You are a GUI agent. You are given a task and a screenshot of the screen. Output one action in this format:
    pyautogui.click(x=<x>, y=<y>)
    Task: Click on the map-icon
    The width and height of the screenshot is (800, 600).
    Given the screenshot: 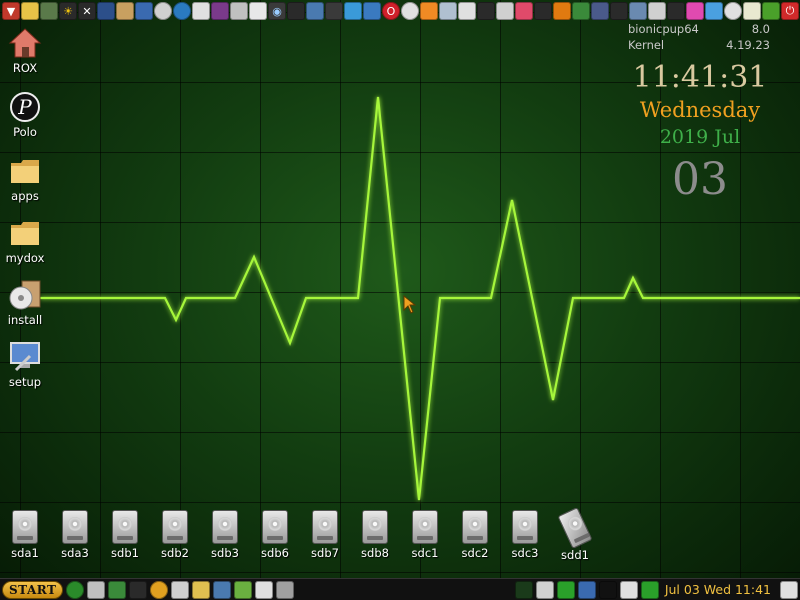 What is the action you would take?
    pyautogui.click(x=117, y=589)
    